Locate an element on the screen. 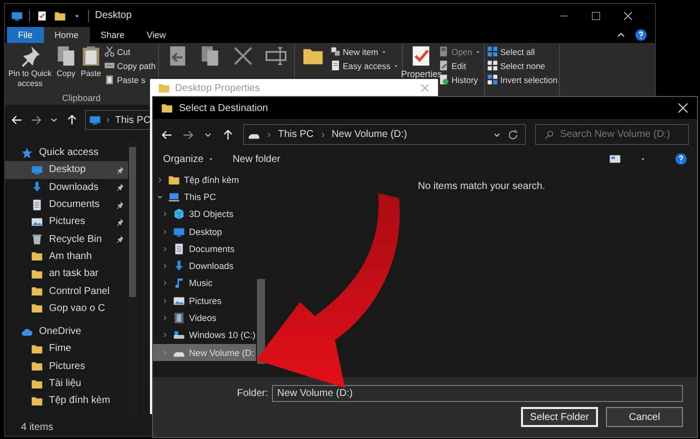 The image size is (700, 439). folder-field: New Volume (D:) is located at coordinates (477, 393).